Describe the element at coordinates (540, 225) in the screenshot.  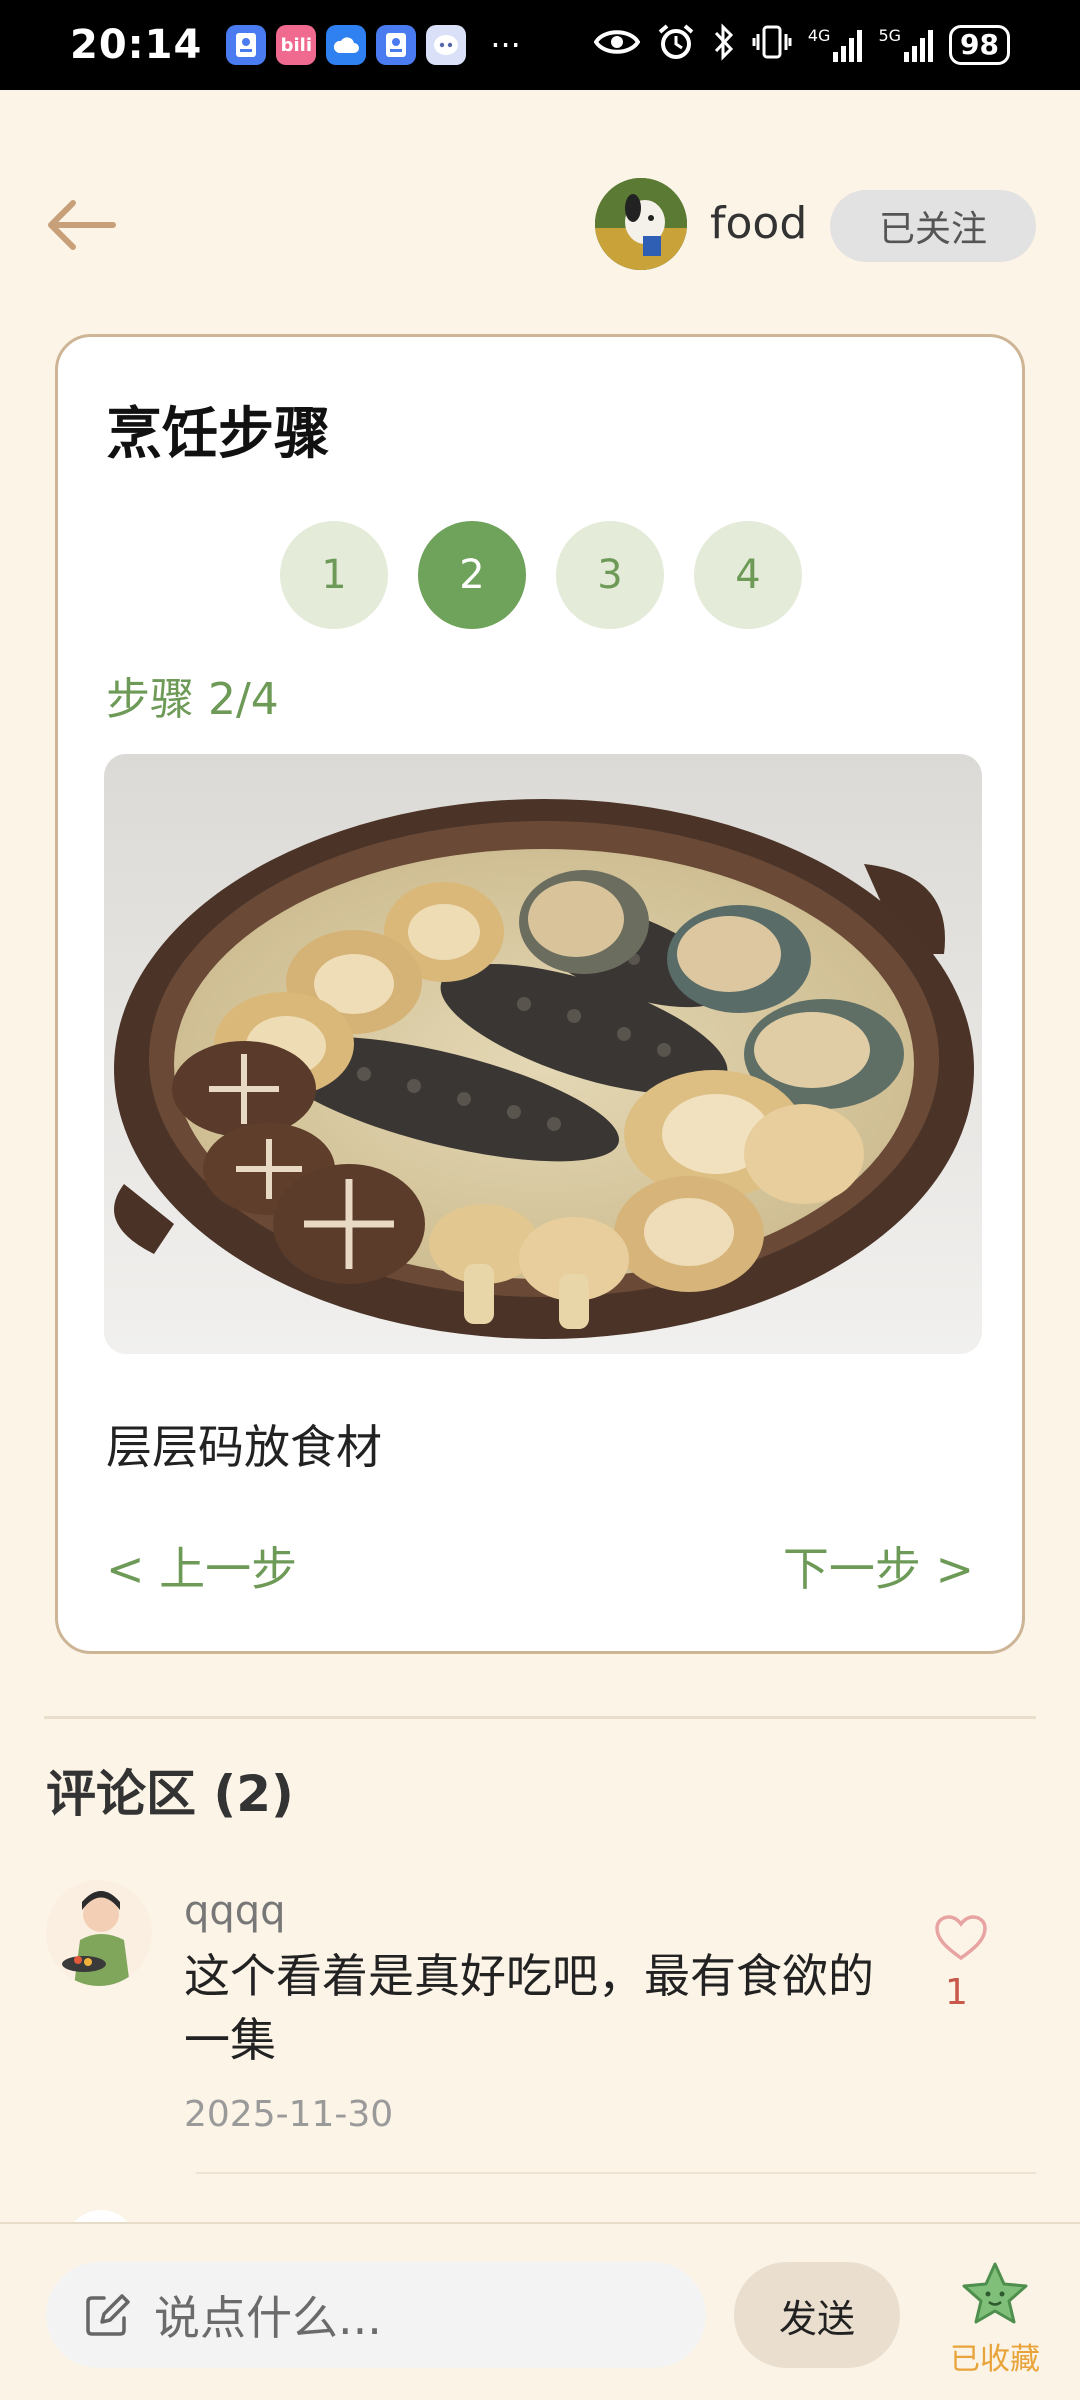
I see `header: food 已关注` at that location.